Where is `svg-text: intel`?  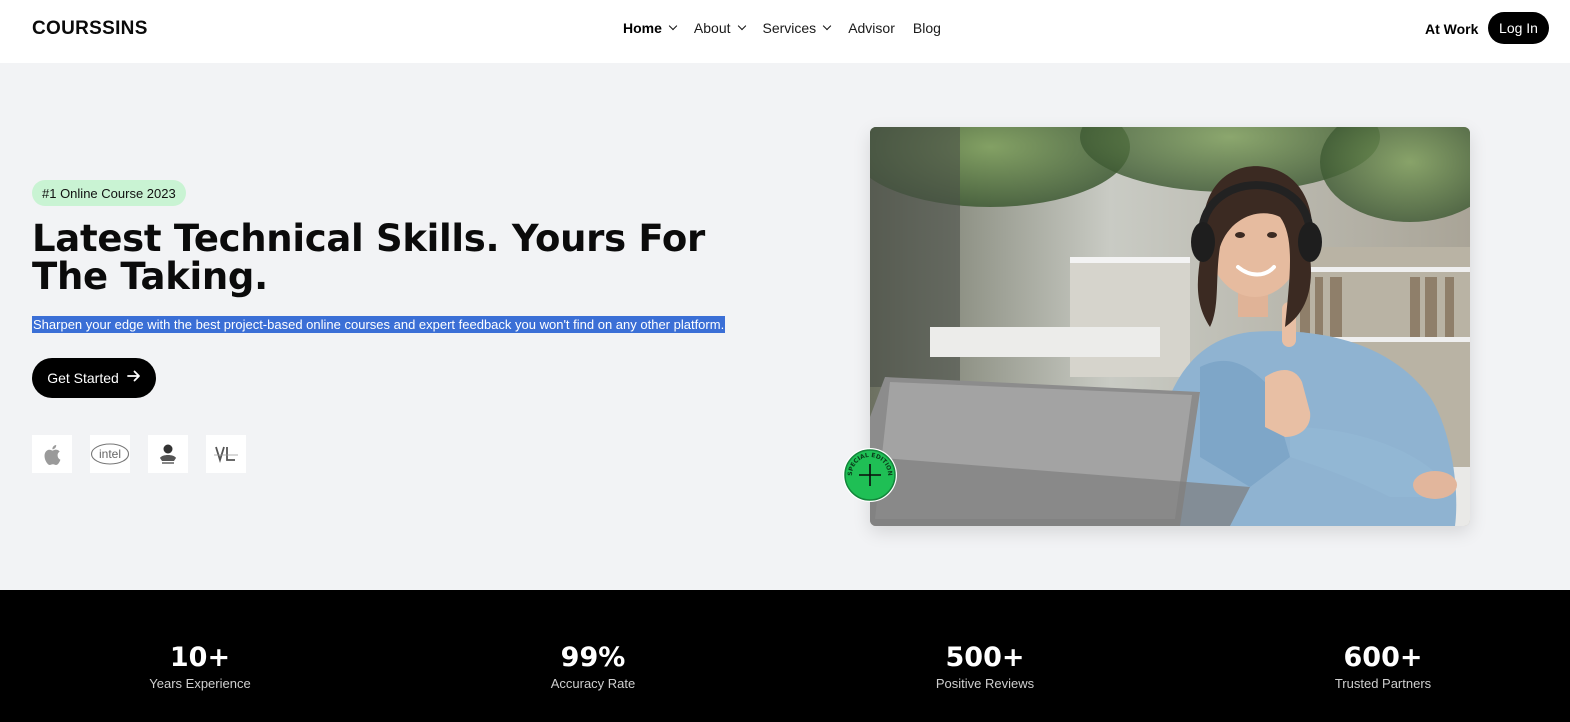 svg-text: intel is located at coordinates (110, 454).